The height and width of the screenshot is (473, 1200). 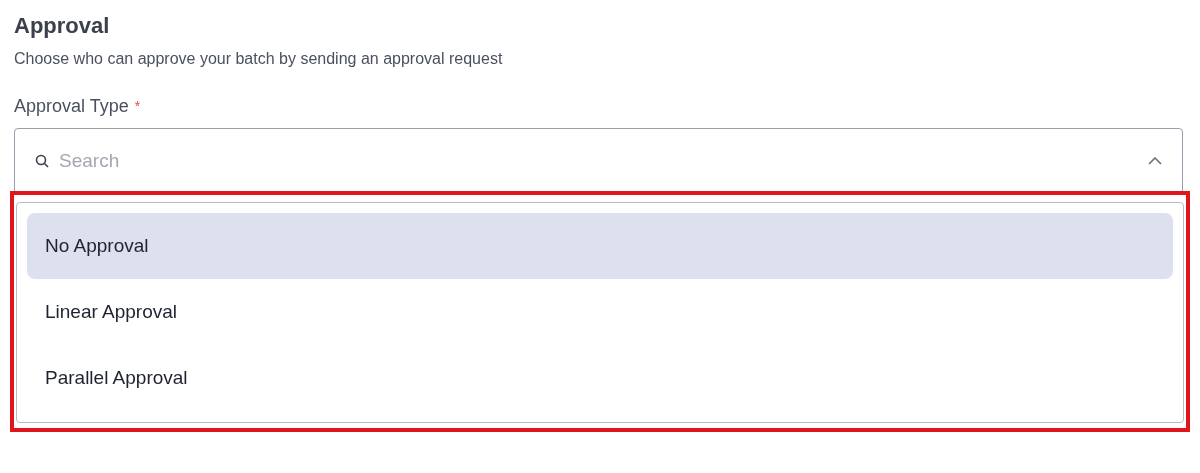 What do you see at coordinates (259, 59) in the screenshot?
I see `section-subtitle: Choose who can approve your batch by sending an approval request` at bounding box center [259, 59].